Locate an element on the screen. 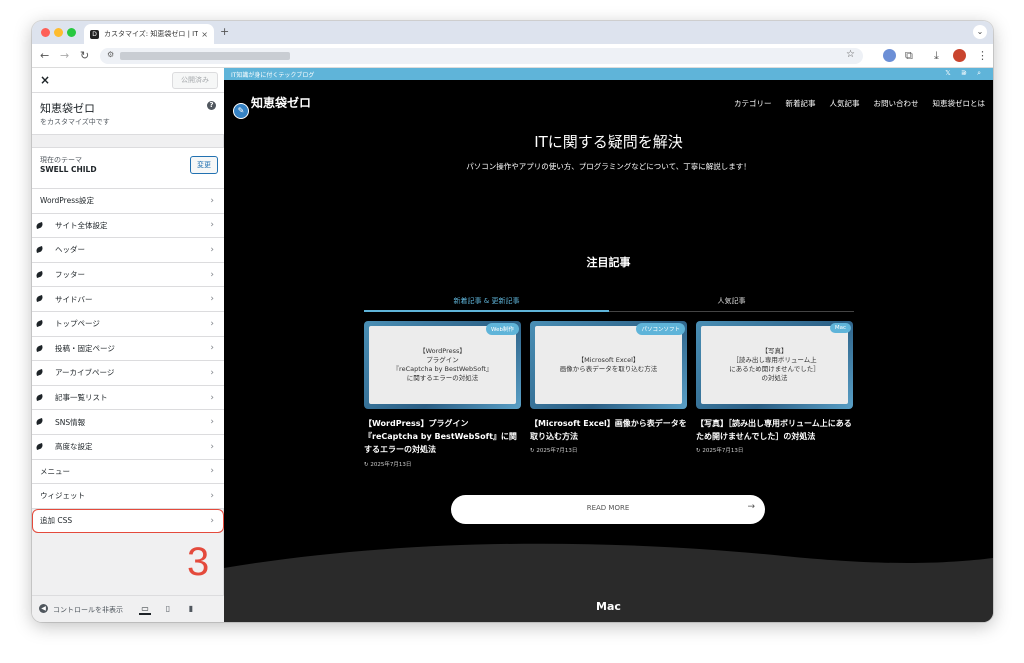  reload-icon: ↻ is located at coordinates (84, 56).